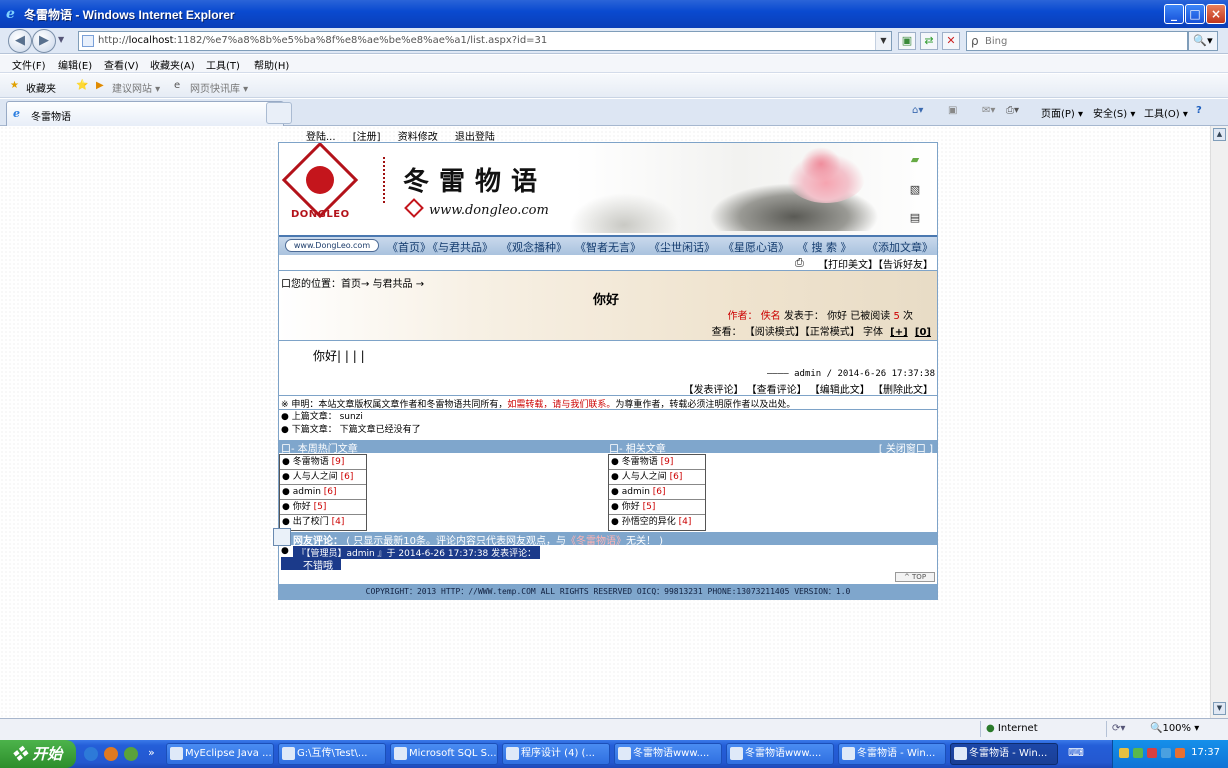 Image resolution: width=1228 pixels, height=768 pixels. What do you see at coordinates (1219, 134) in the screenshot?
I see `scroll-up-icon: ▲` at bounding box center [1219, 134].